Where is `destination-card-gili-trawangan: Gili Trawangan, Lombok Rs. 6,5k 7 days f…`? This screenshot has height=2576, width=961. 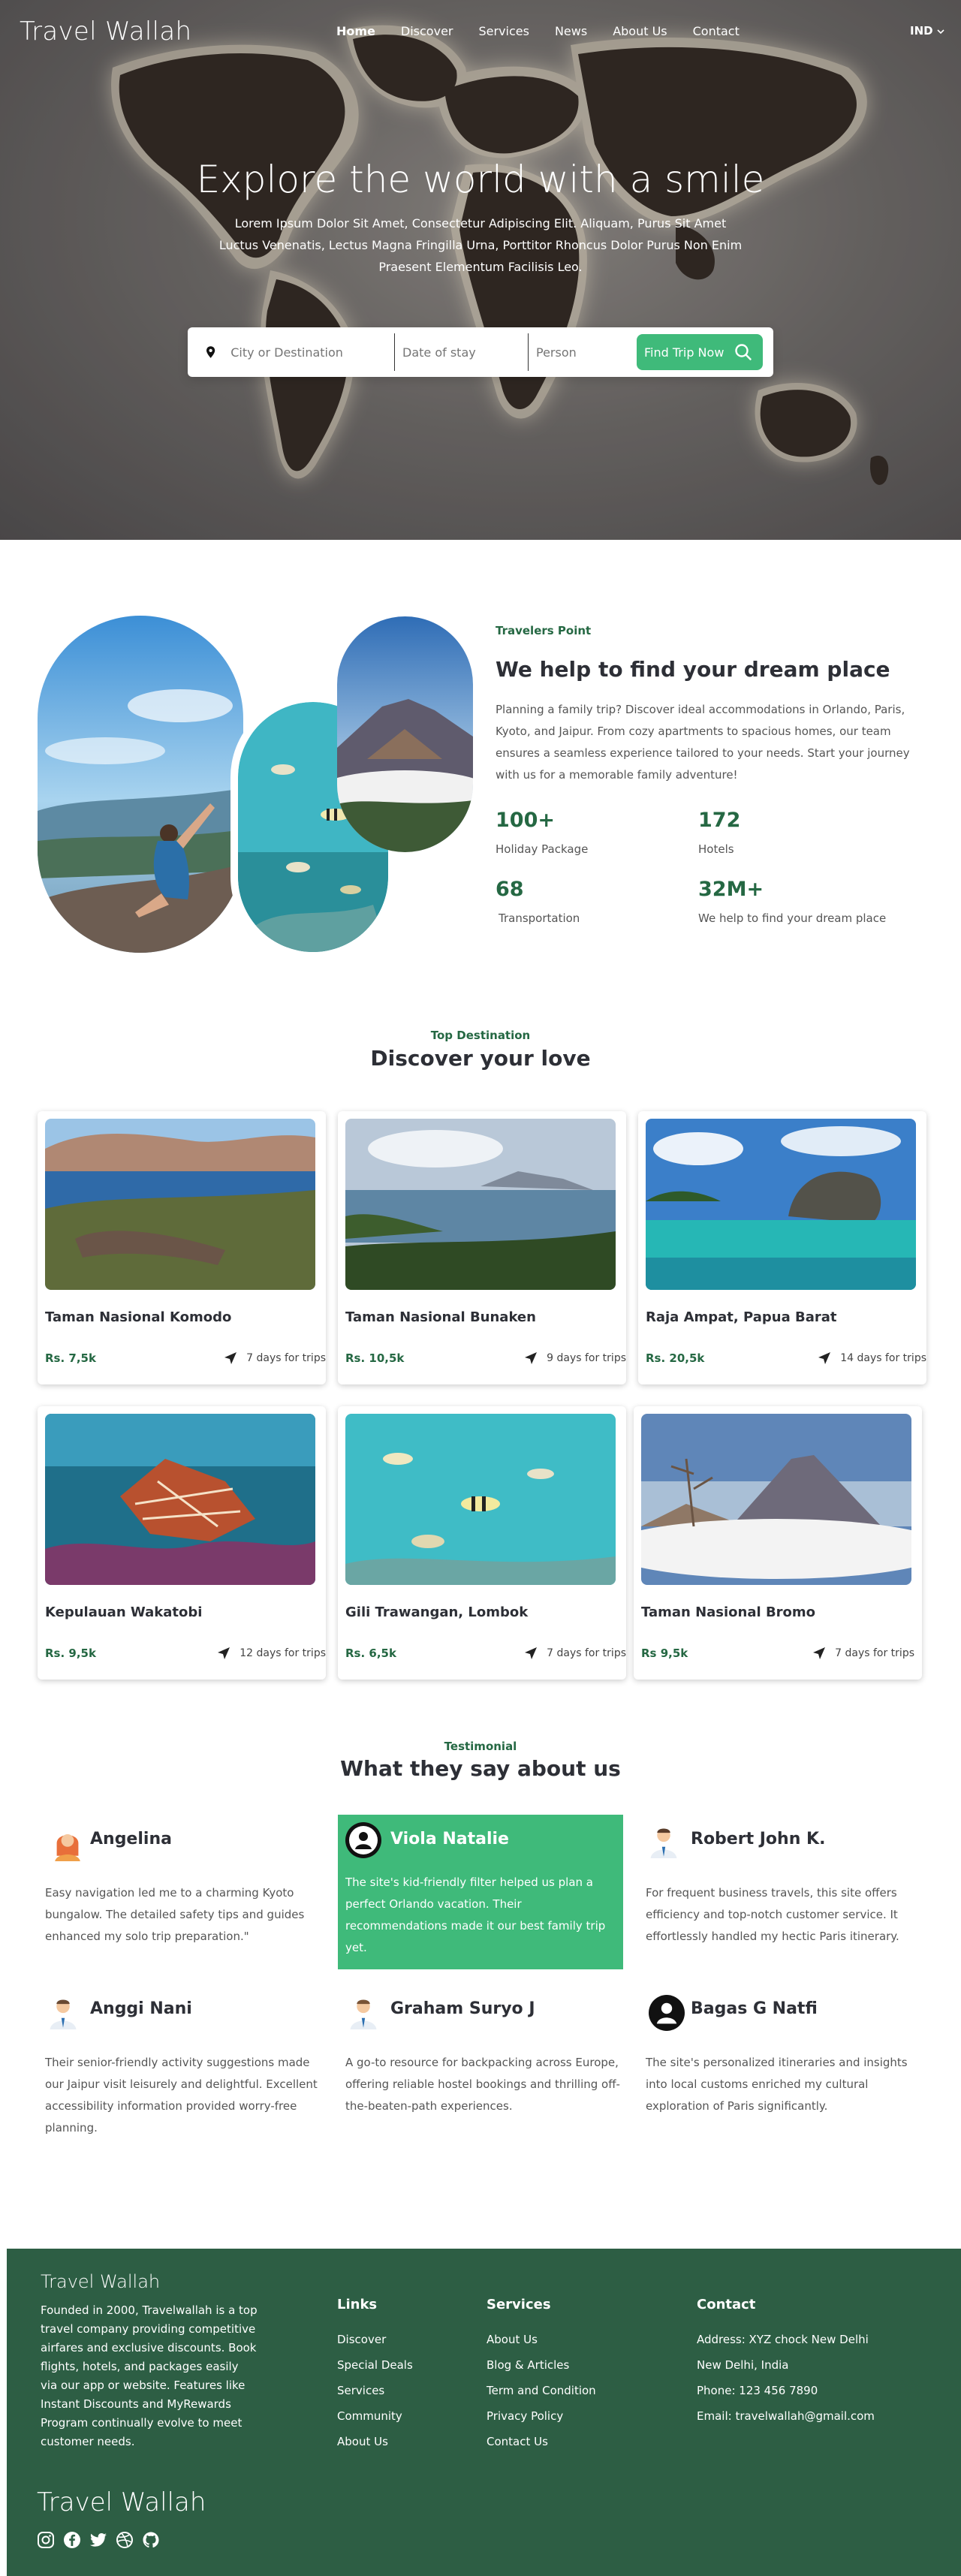 destination-card-gili-trawangan: Gili Trawangan, Lombok Rs. 6,5k 7 days f… is located at coordinates (482, 1543).